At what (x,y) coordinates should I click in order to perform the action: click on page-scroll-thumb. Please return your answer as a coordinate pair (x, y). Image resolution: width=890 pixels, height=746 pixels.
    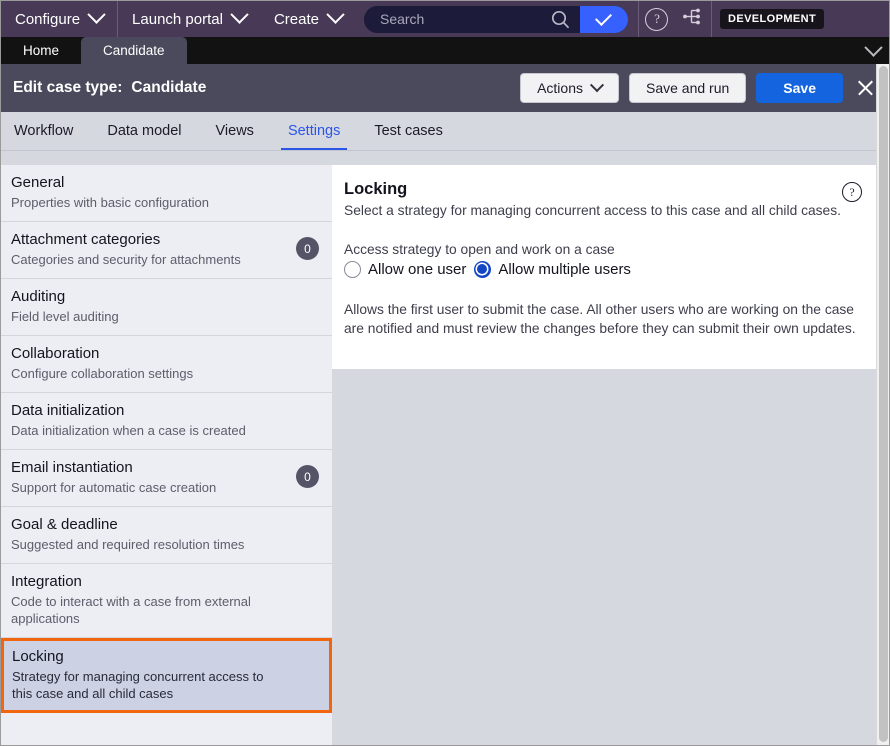
    Looking at the image, I should click on (883, 404).